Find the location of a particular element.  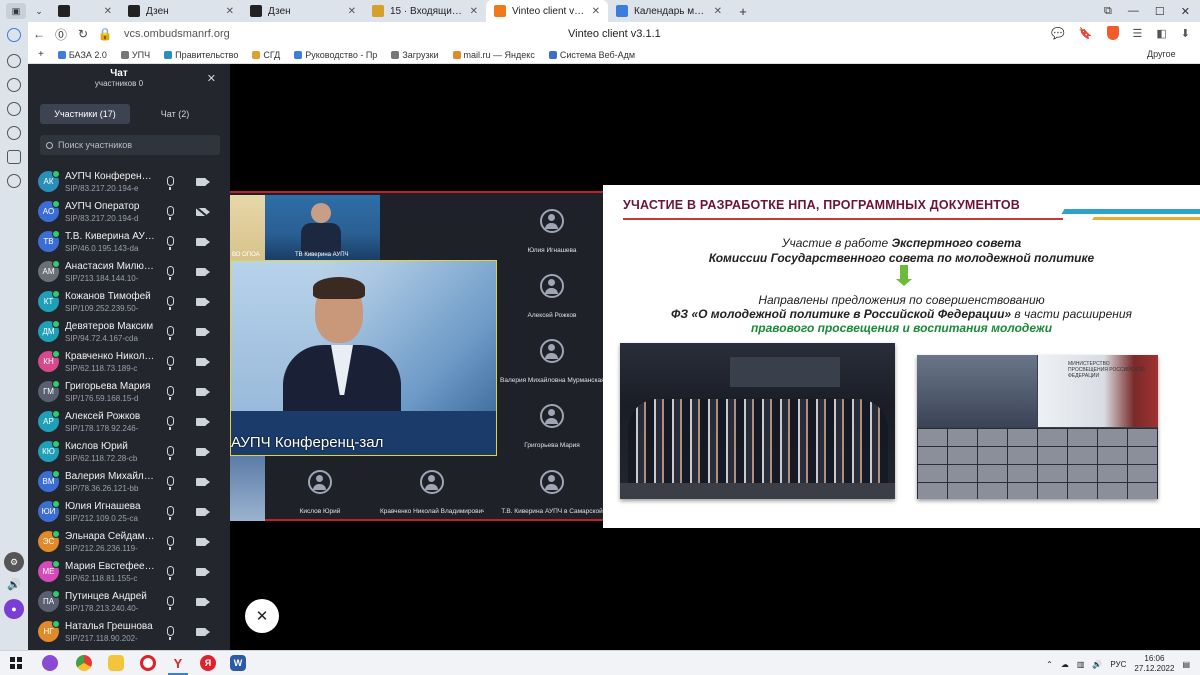

participant-row: КН Кравченко Николай SIP/62.118.73.189-c is located at coordinates (129, 362).